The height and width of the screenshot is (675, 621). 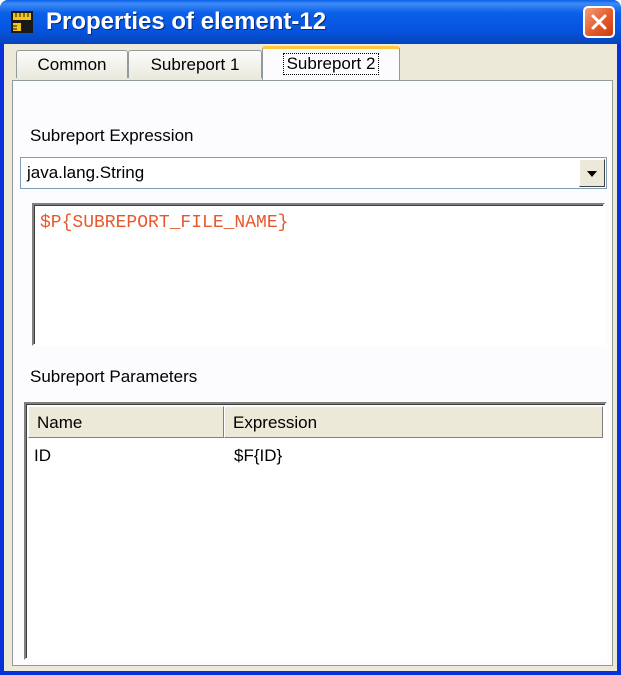 I want to click on column-header-expression: Expression, so click(x=413, y=422).